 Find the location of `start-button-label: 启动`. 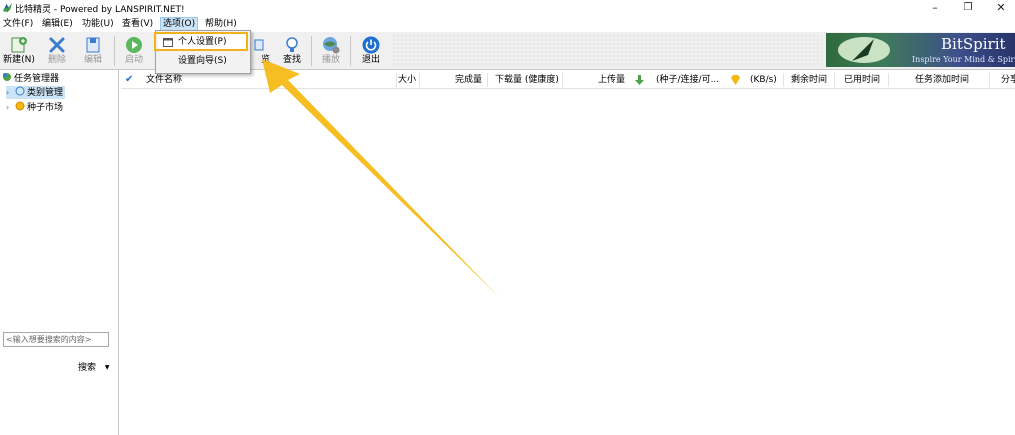

start-button-label: 启动 is located at coordinates (133, 60).